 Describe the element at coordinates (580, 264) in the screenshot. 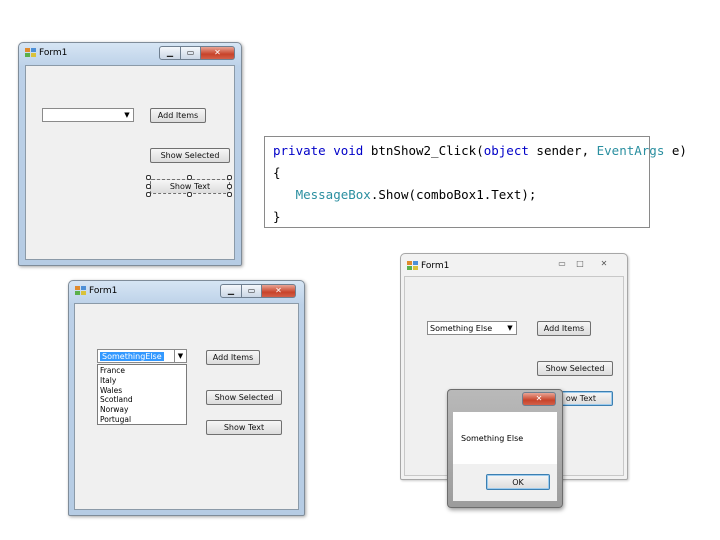

I see `maximize-icon: □` at that location.